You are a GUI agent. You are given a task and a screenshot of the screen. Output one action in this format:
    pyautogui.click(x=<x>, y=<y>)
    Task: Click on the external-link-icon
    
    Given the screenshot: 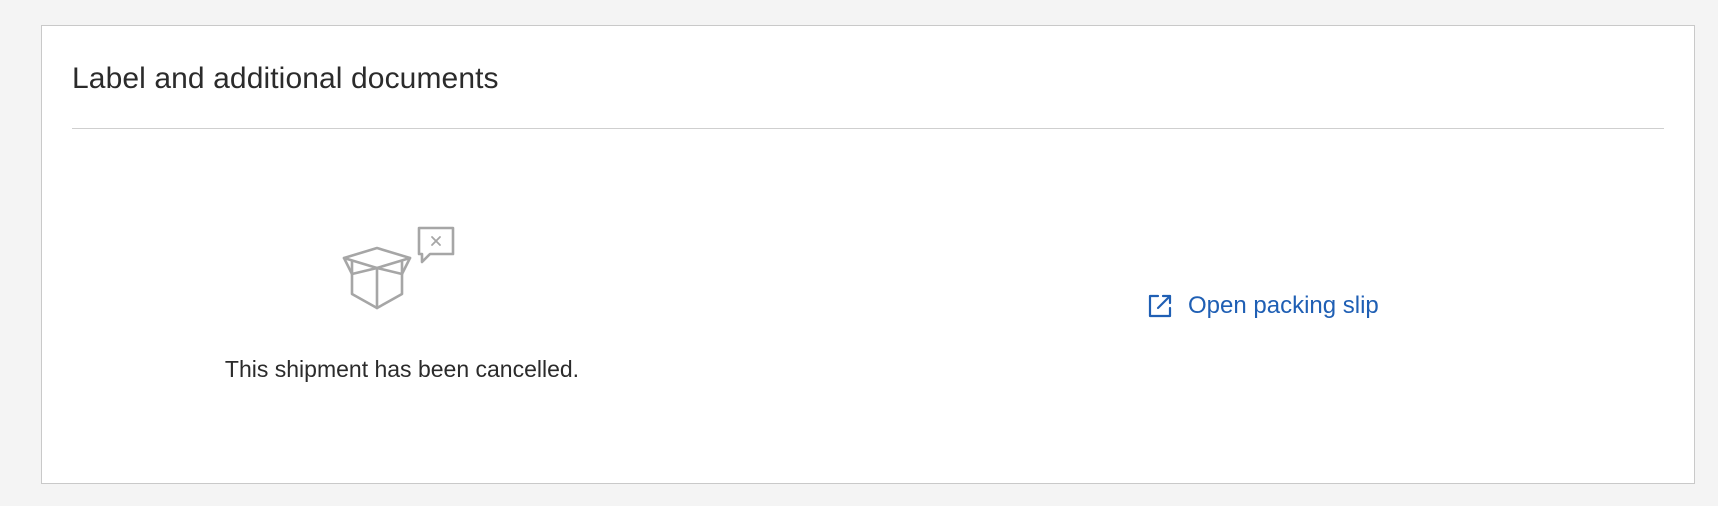 What is the action you would take?
    pyautogui.click(x=1160, y=306)
    